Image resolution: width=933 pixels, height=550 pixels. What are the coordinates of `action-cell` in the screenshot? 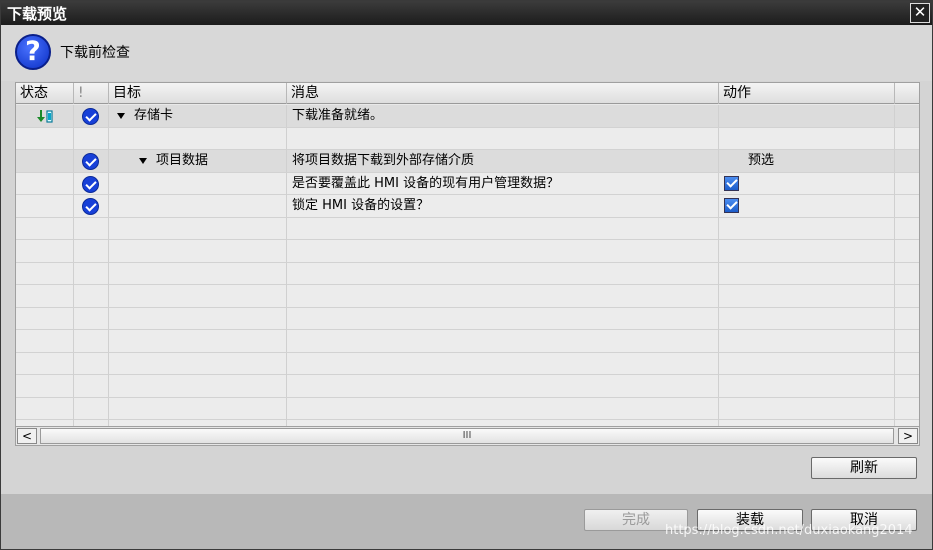 It's located at (807, 116).